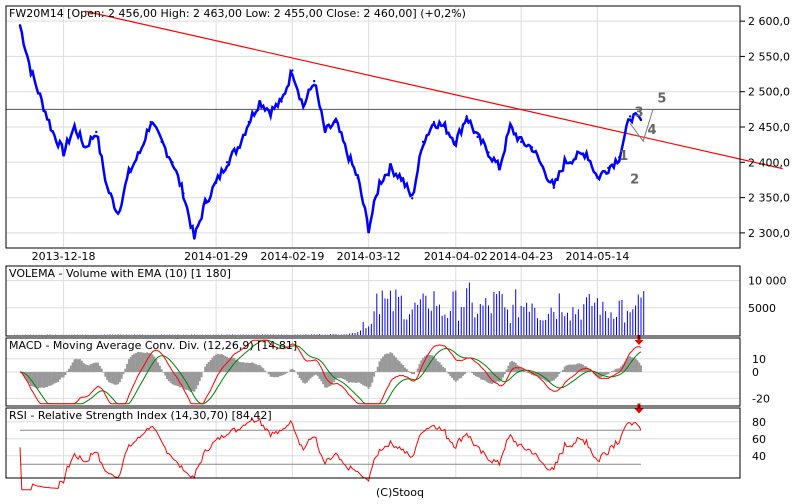  What do you see at coordinates (597, 256) in the screenshot?
I see `date-tick-label: 2014-05-14` at bounding box center [597, 256].